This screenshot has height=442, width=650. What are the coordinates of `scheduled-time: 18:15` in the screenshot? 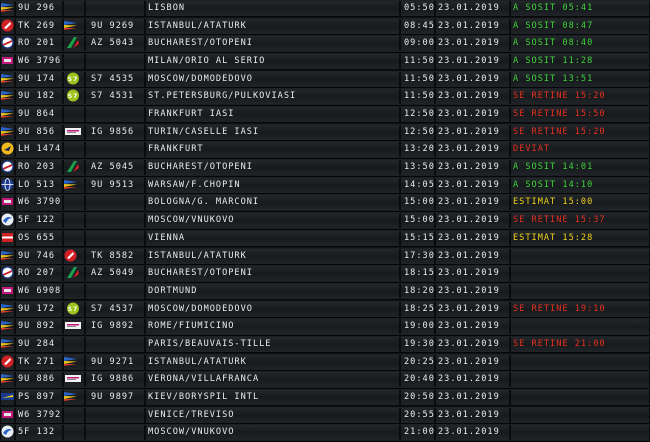 It's located at (417, 274).